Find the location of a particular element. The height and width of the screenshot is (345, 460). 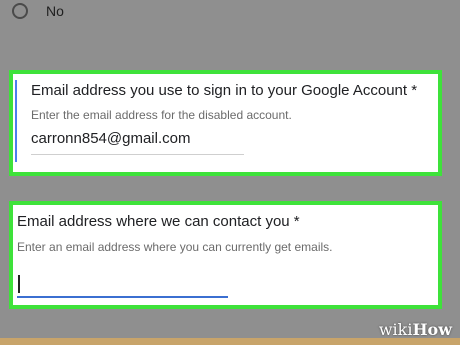

wikihow-watermark: wikiHow is located at coordinates (415, 329).